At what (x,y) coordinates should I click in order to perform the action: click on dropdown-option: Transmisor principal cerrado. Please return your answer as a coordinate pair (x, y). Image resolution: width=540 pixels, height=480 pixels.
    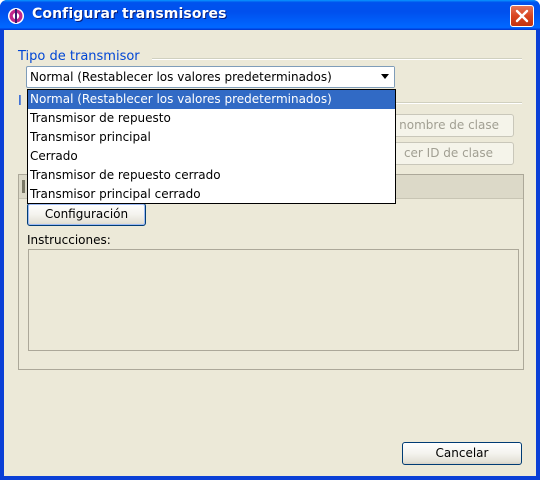
    Looking at the image, I should click on (211, 194).